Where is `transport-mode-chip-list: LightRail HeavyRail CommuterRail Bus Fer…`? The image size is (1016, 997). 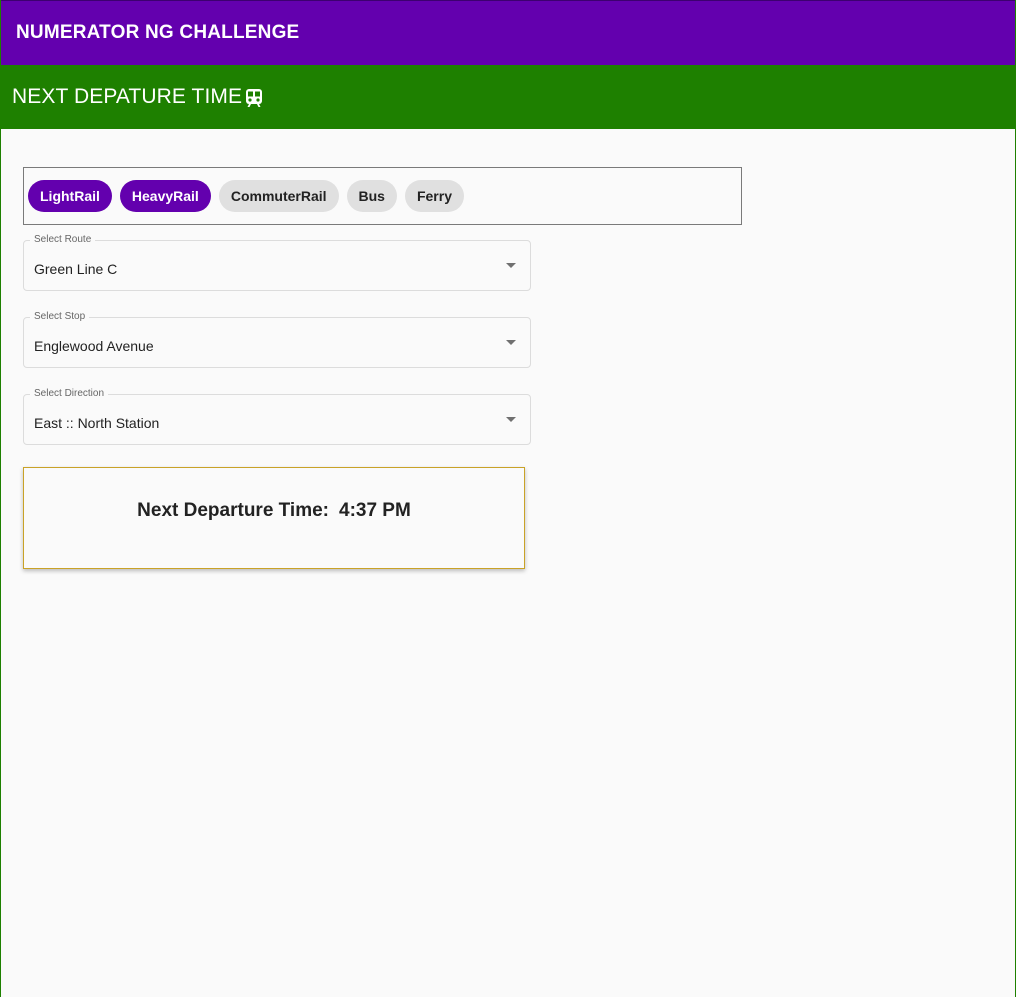 transport-mode-chip-list: LightRail HeavyRail CommuterRail Bus Fer… is located at coordinates (382, 196).